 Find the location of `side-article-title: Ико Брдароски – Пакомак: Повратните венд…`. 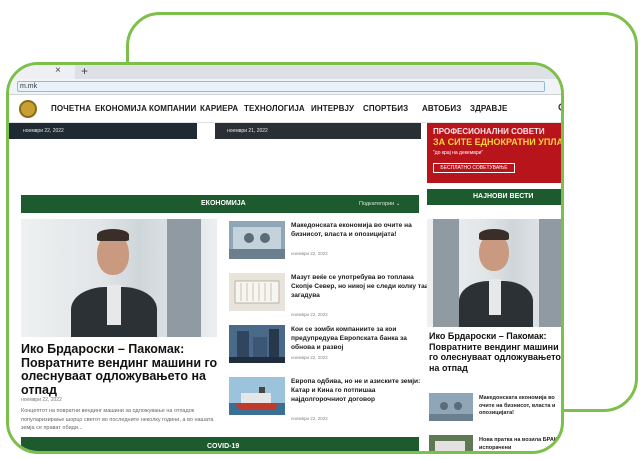

side-article-title: Ико Брдароски – Пакомак: Повратните венд… is located at coordinates (495, 352).